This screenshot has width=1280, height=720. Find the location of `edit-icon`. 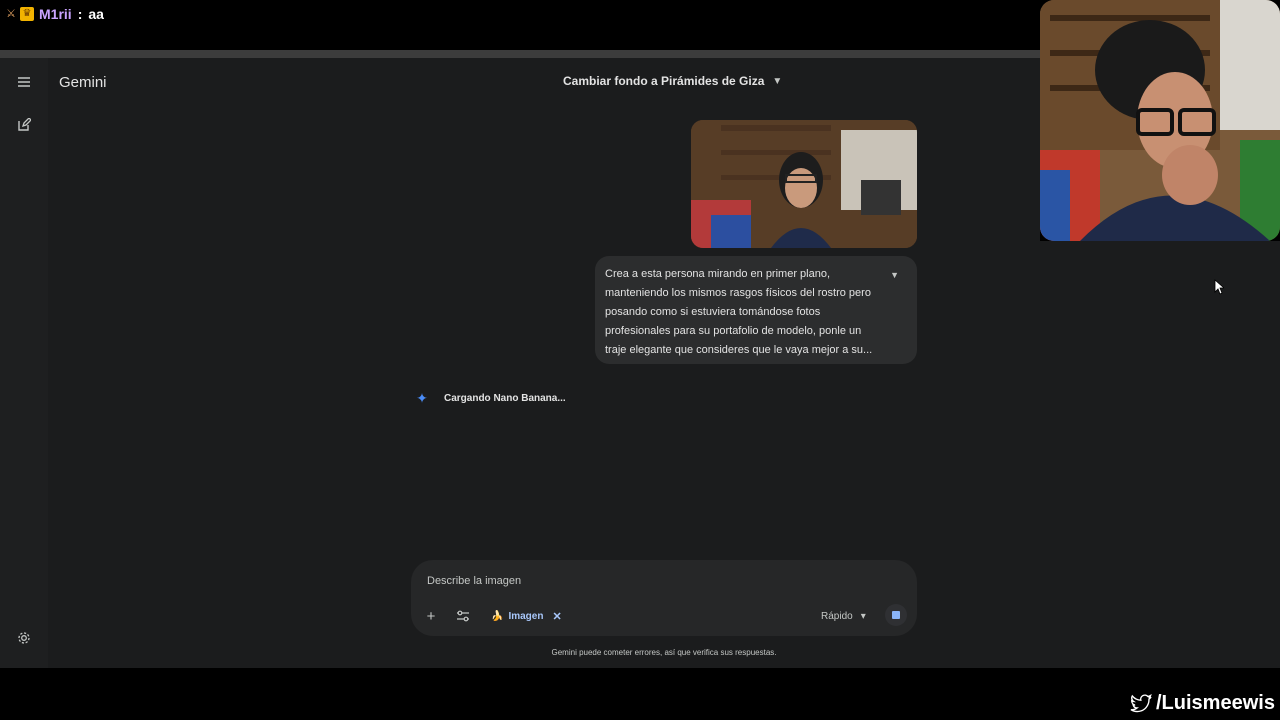

edit-icon is located at coordinates (24, 124).